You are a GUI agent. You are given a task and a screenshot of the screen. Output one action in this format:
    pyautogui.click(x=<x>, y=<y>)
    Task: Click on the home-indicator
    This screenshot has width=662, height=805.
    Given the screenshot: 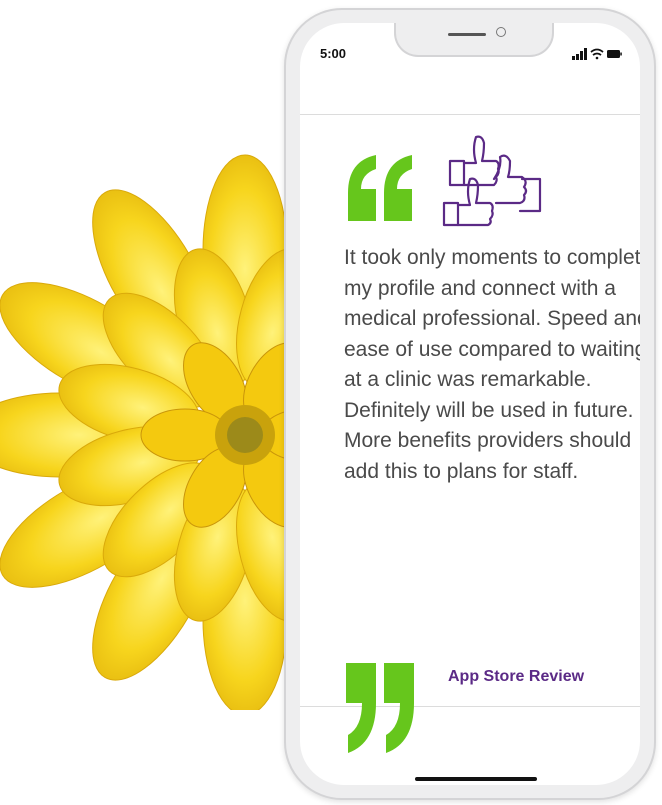 What is the action you would take?
    pyautogui.click(x=476, y=779)
    